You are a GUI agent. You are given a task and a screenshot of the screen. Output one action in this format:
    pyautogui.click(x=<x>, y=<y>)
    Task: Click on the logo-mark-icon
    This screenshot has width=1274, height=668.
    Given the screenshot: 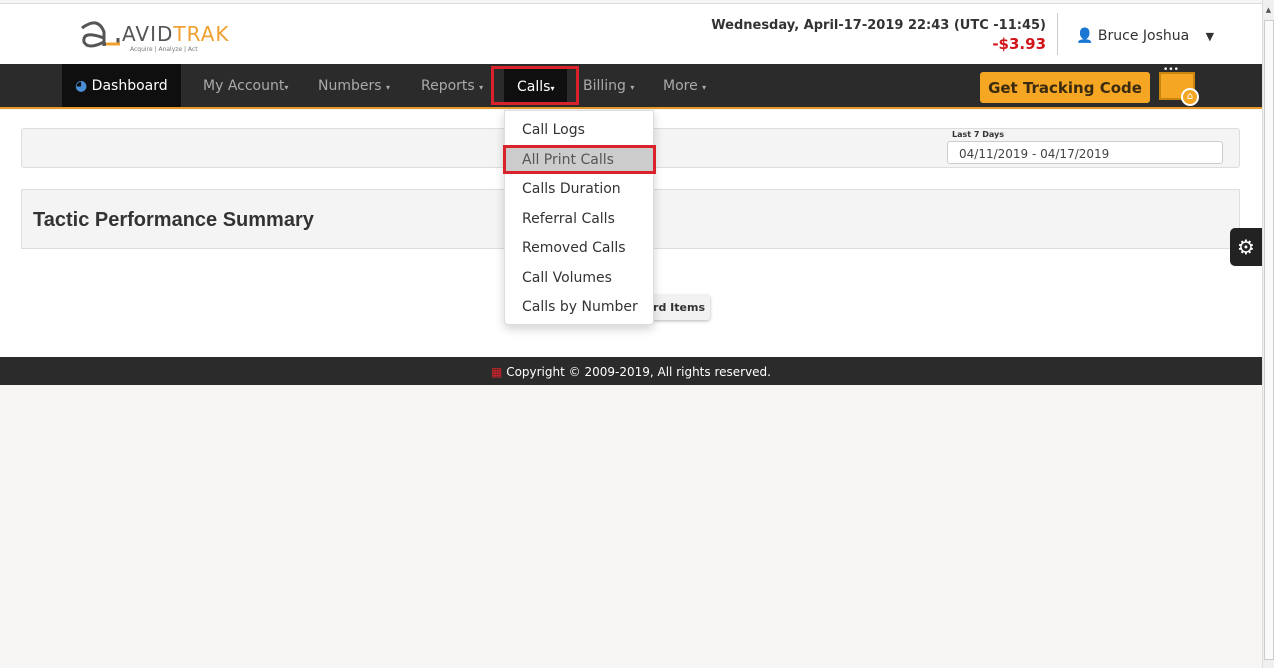 What is the action you would take?
    pyautogui.click(x=100, y=34)
    